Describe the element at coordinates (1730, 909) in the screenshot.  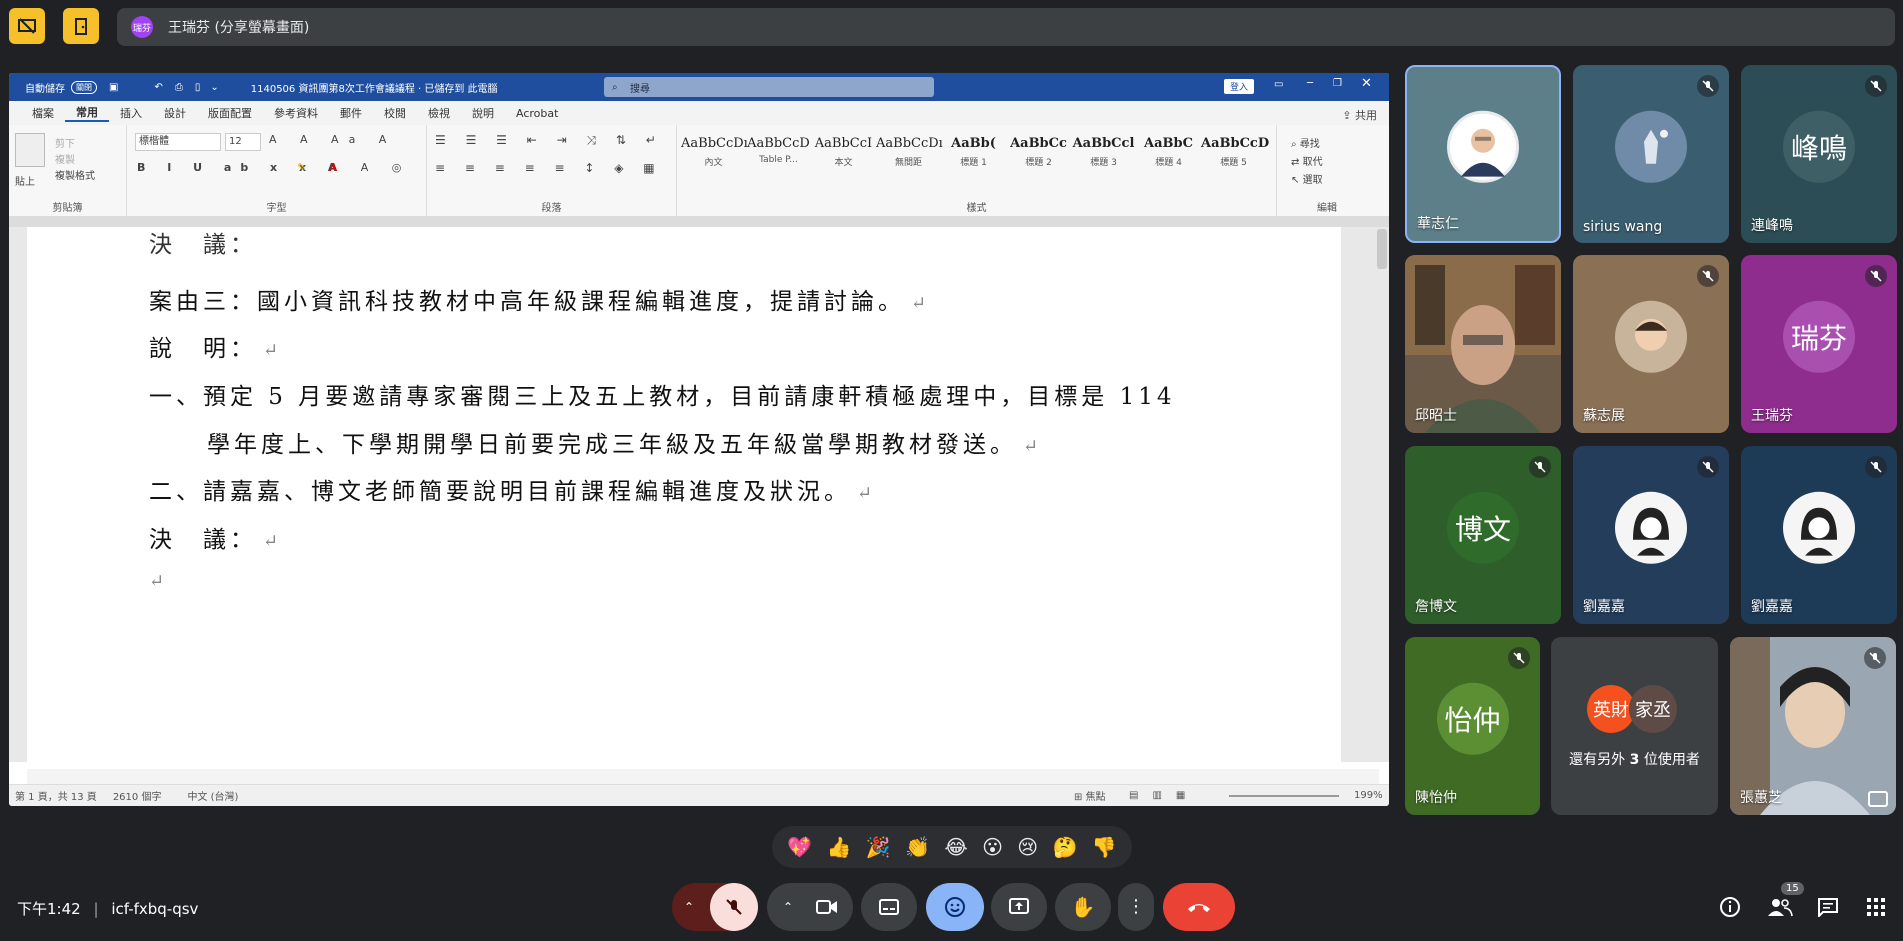
I see `meeting-details-button` at that location.